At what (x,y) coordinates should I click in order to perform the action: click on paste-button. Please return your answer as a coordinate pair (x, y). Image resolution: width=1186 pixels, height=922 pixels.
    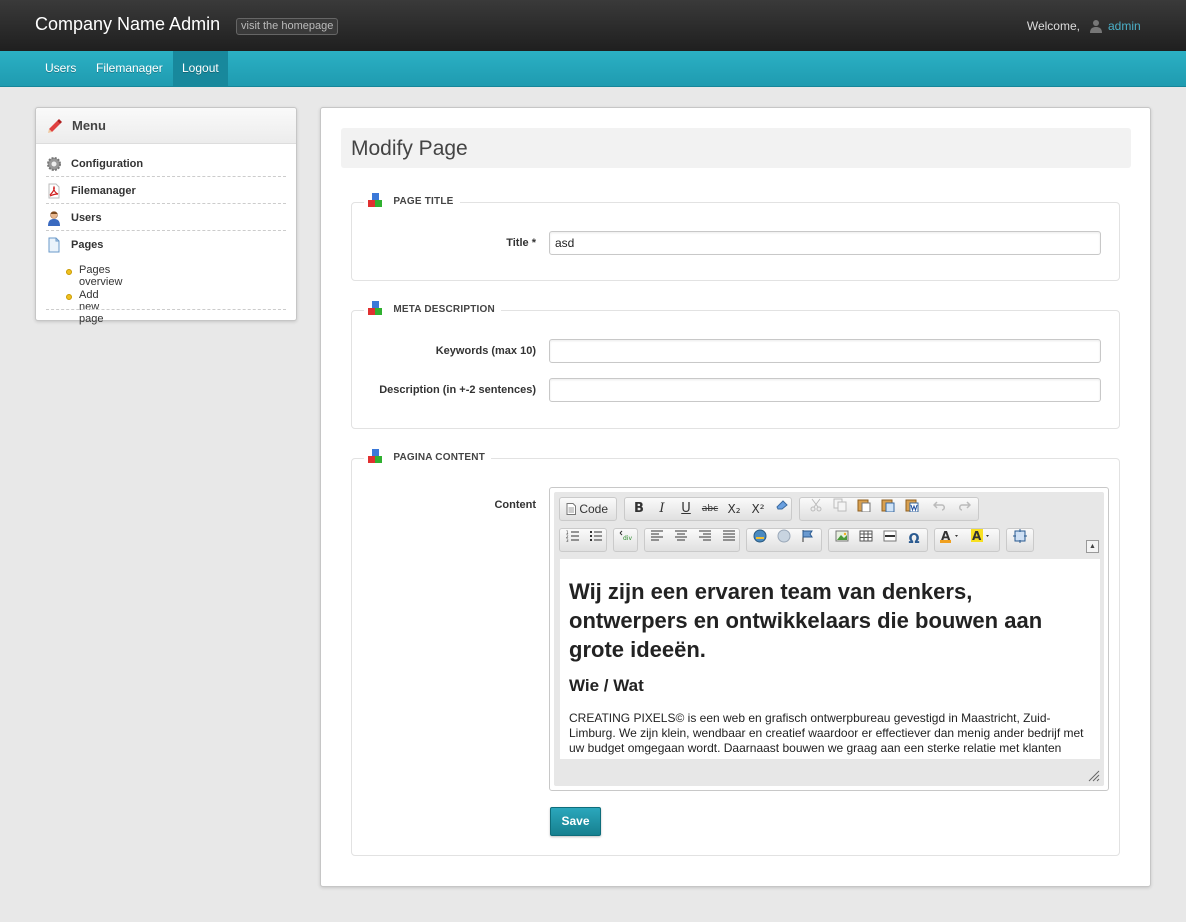
    Looking at the image, I should click on (864, 509).